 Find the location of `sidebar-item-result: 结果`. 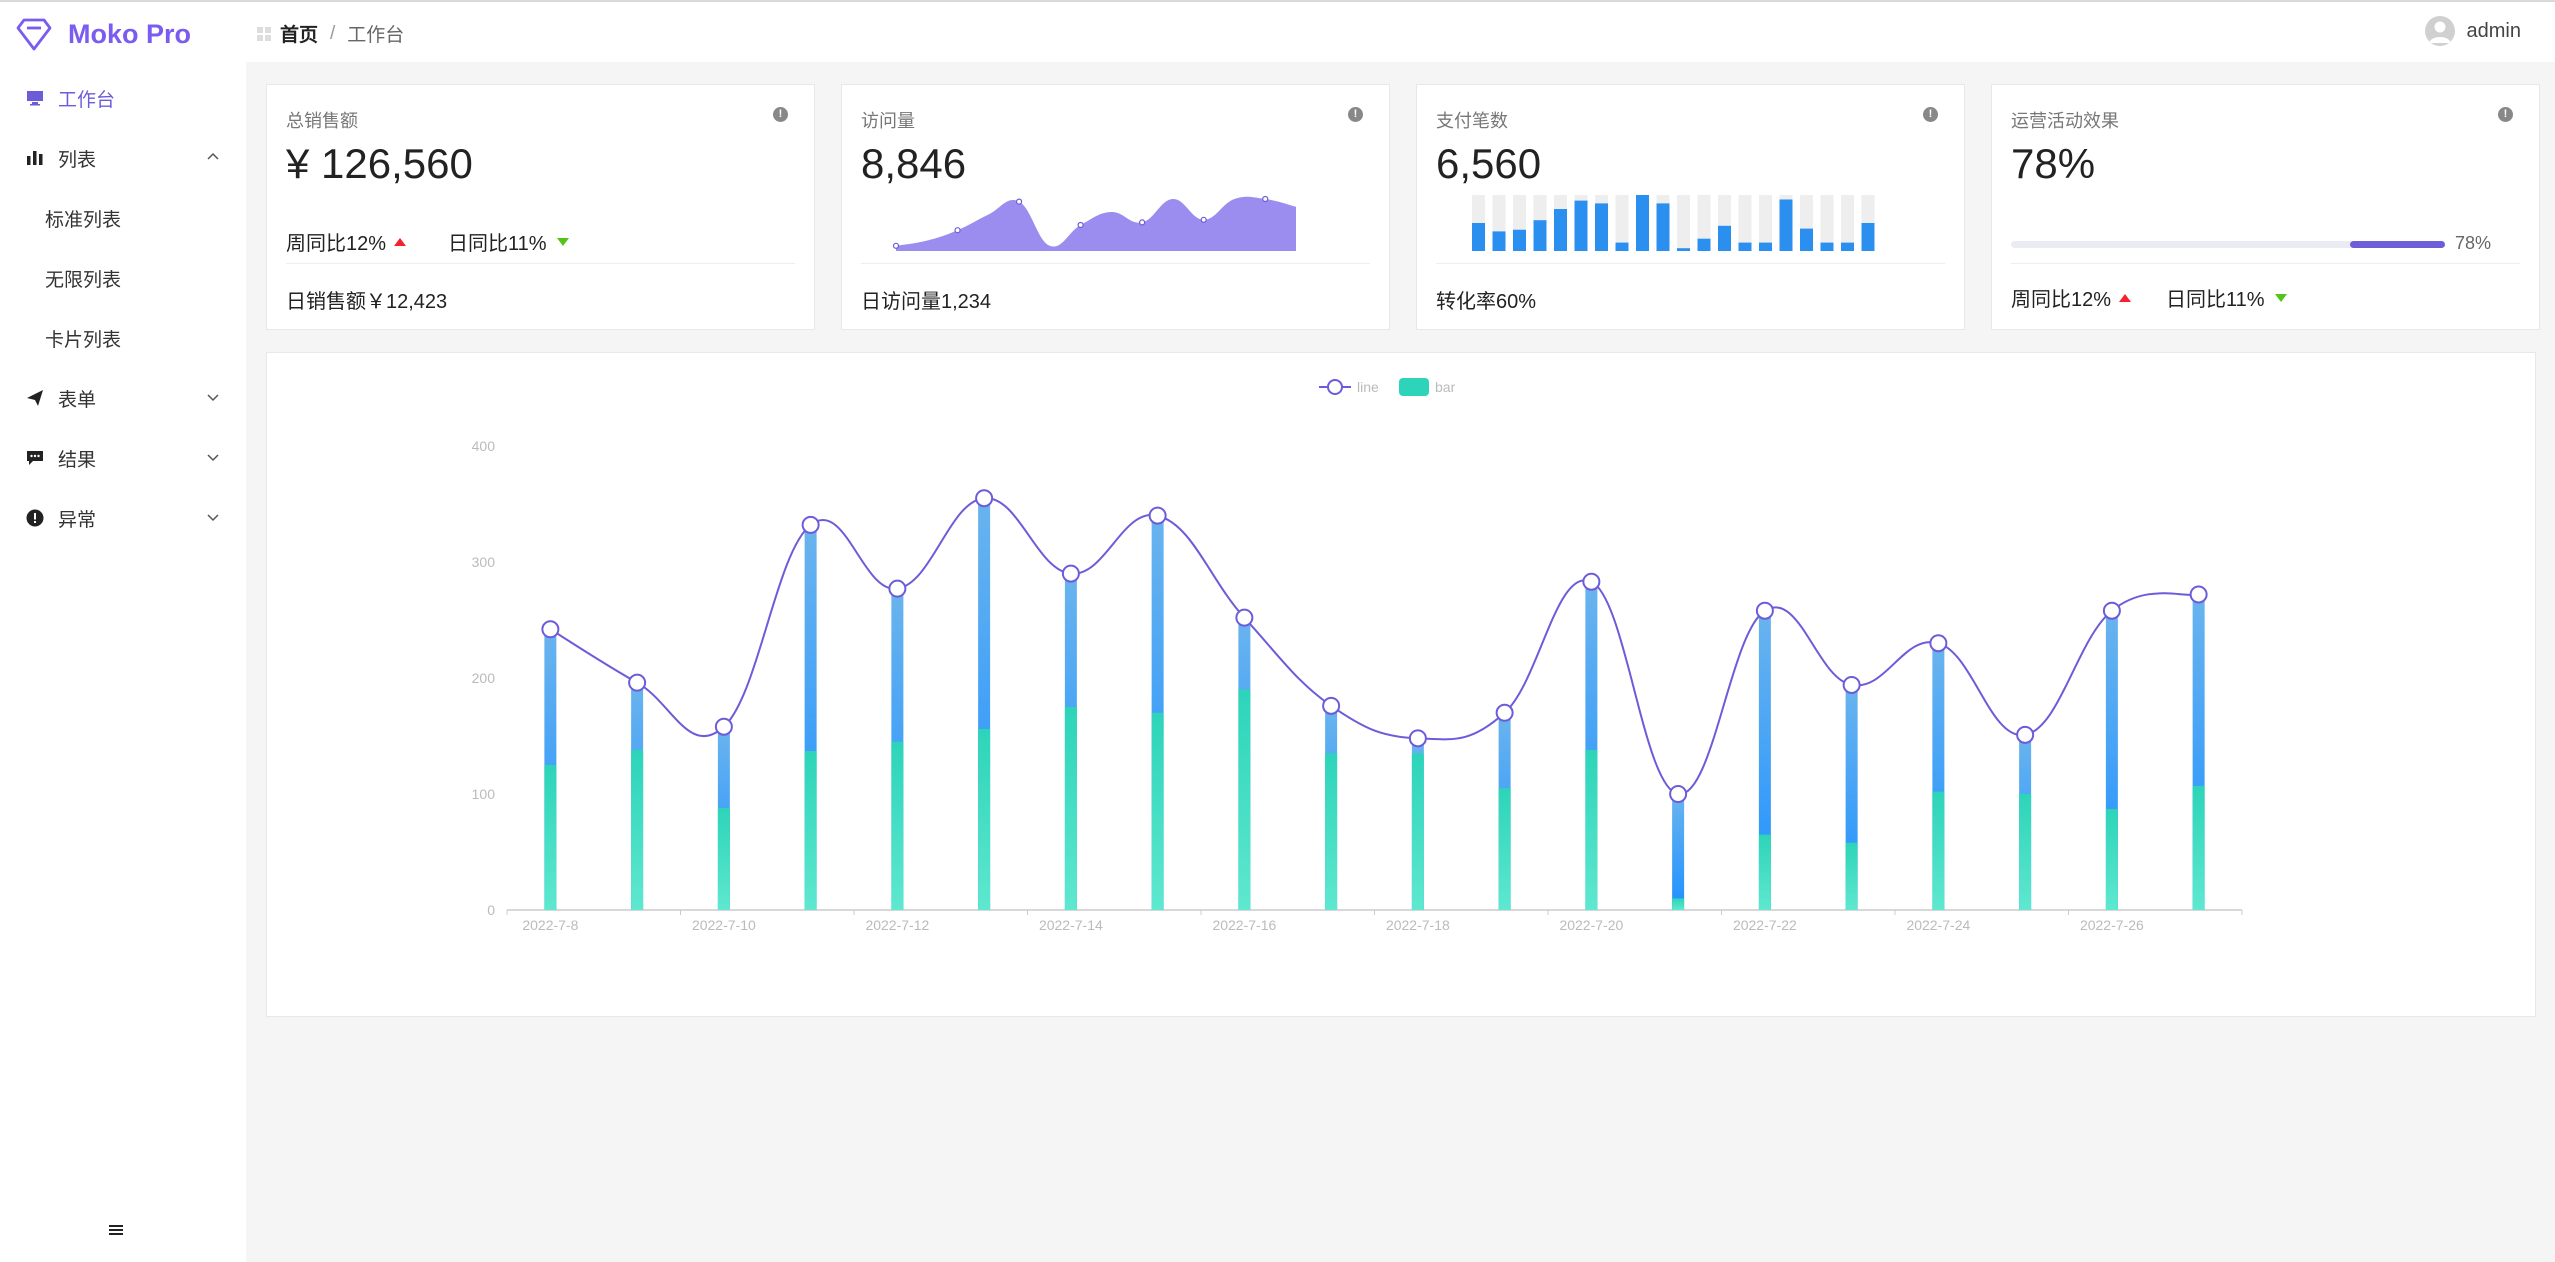

sidebar-item-result: 结果 is located at coordinates (123, 458).